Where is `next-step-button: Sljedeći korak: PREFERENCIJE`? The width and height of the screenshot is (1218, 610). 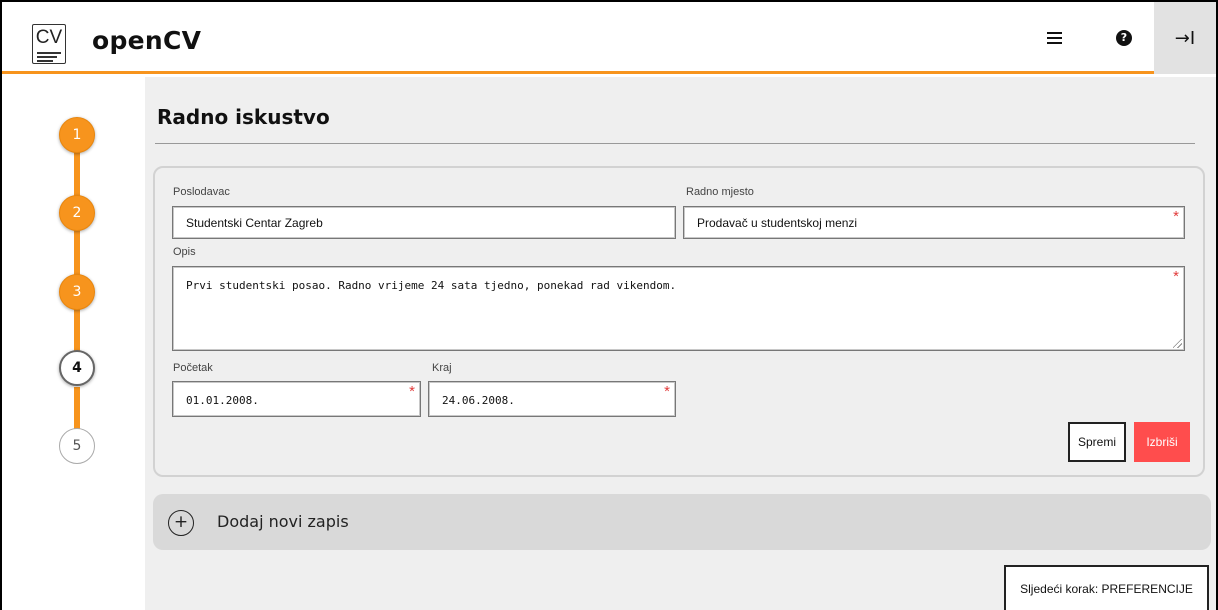 next-step-button: Sljedeći korak: PREFERENCIJE is located at coordinates (1106, 587).